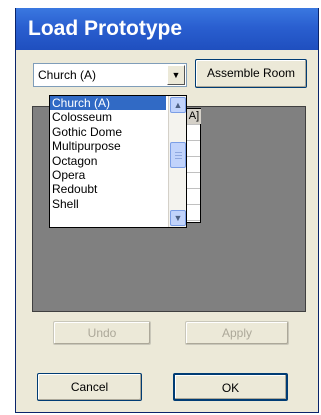 The height and width of the screenshot is (415, 321). I want to click on scroll-up-icon: ▲, so click(178, 105).